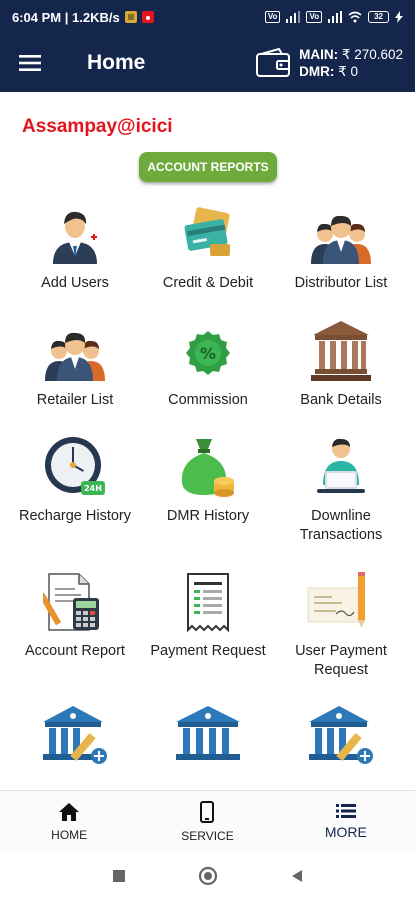  I want to click on back-icon, so click(297, 876).